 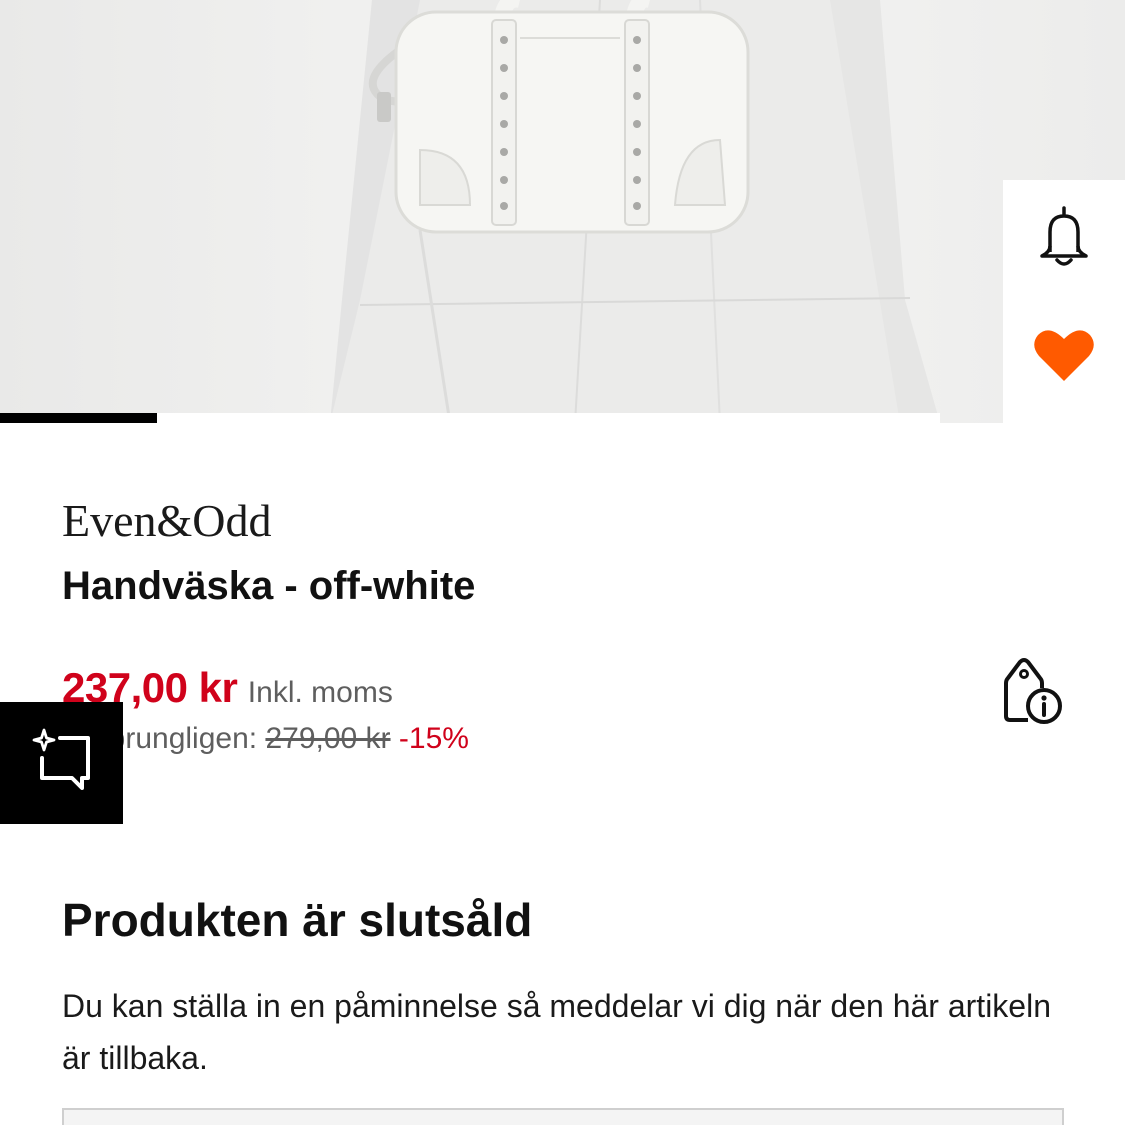 What do you see at coordinates (563, 1116) in the screenshot?
I see `reminder-form` at bounding box center [563, 1116].